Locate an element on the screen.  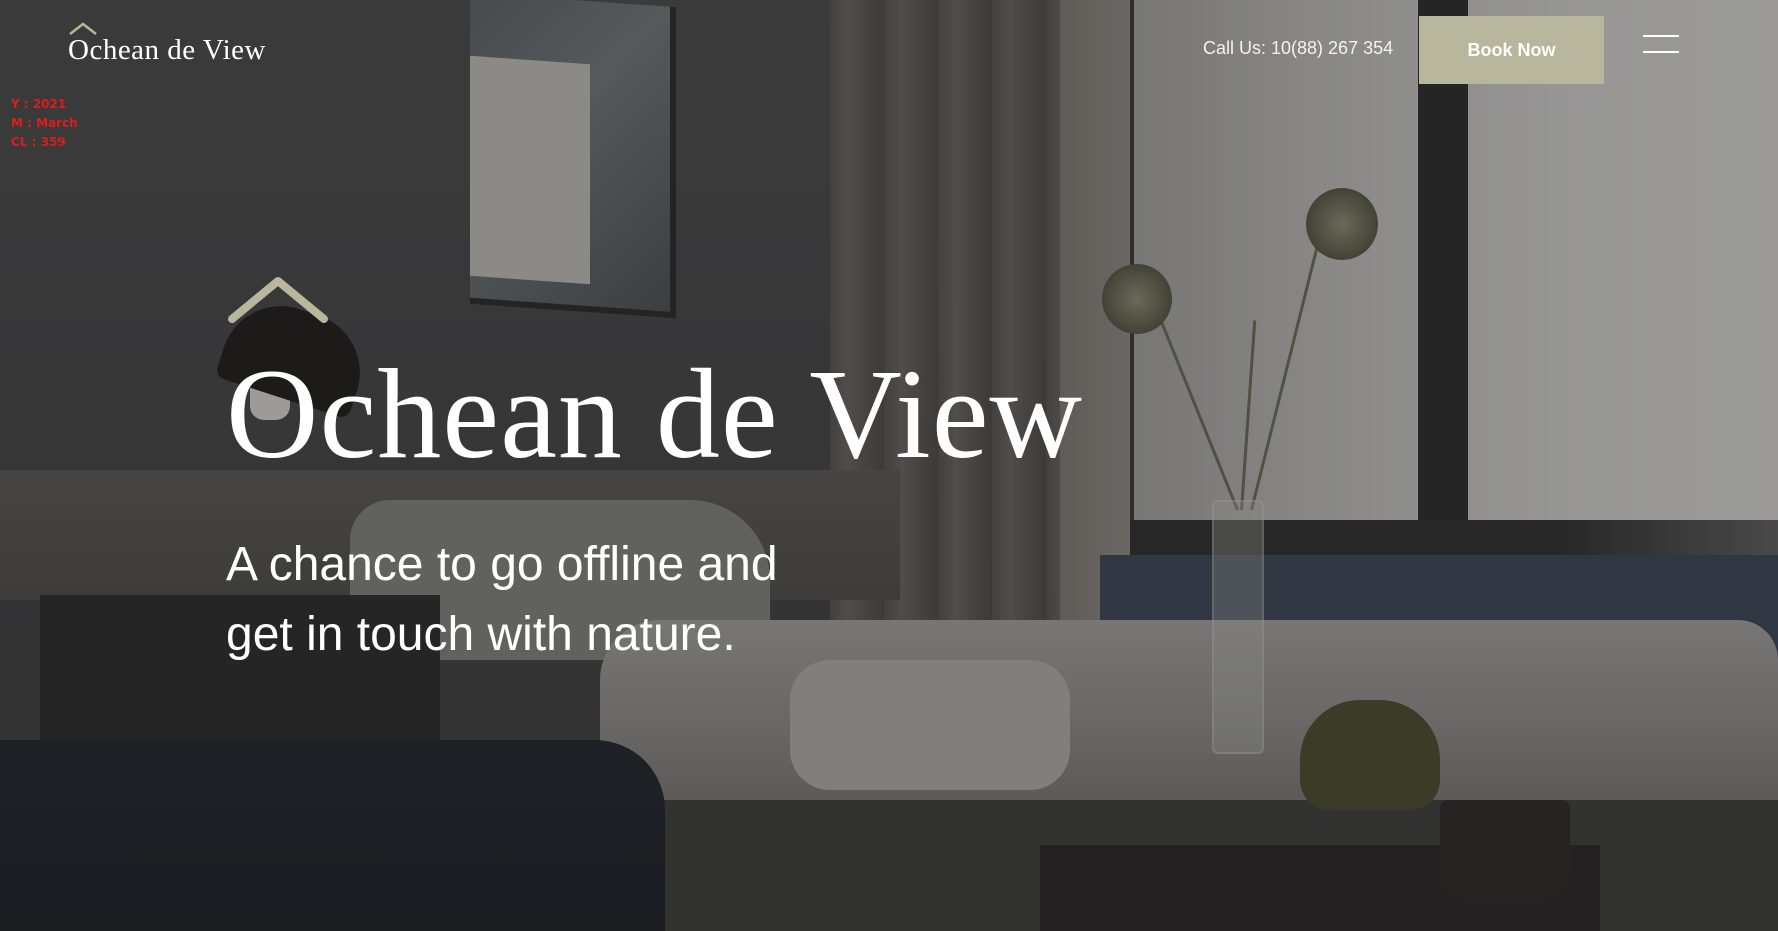
hamburger-menu-icon is located at coordinates (1661, 47).